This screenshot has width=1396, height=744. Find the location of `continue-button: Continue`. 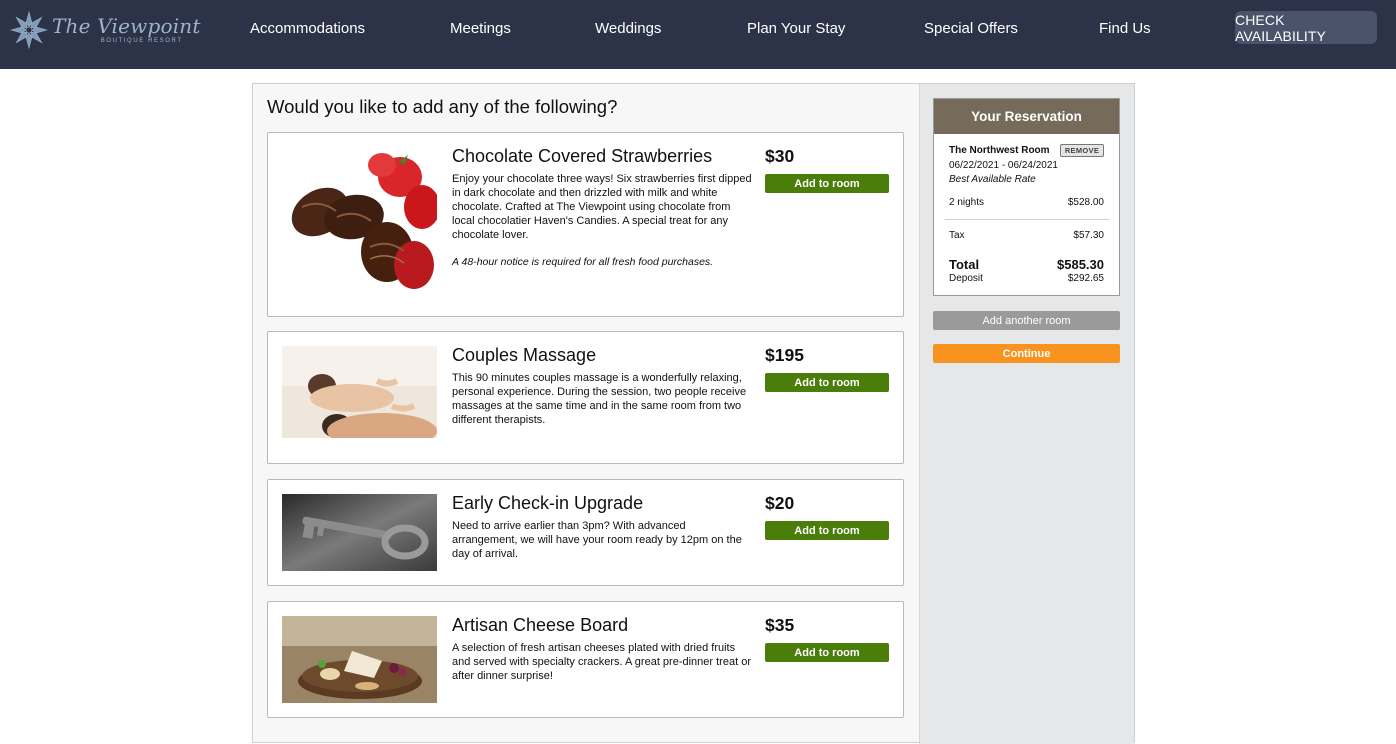

continue-button: Continue is located at coordinates (1026, 353).